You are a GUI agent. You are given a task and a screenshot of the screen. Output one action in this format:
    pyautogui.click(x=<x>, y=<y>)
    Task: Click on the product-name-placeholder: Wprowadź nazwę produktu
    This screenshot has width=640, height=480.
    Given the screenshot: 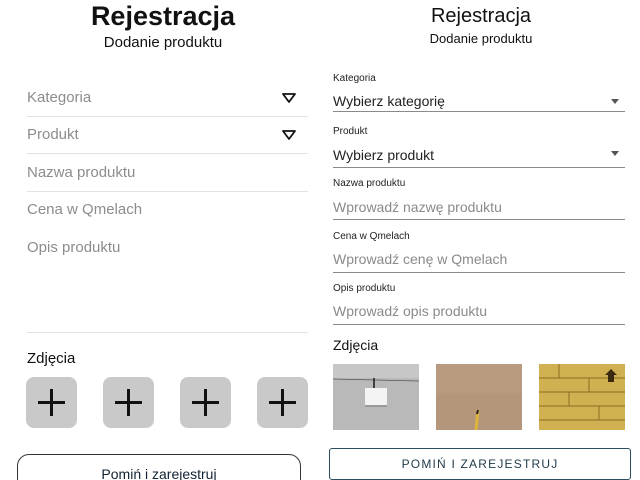 What is the action you would take?
    pyautogui.click(x=417, y=207)
    